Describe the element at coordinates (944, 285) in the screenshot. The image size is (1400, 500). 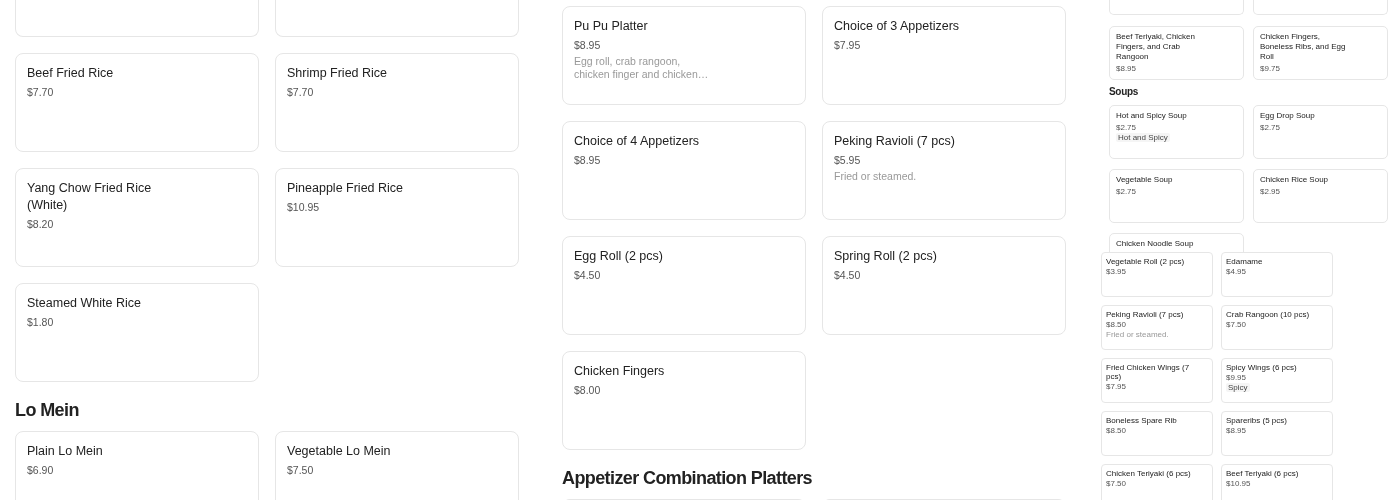
I see `menu-item-card: Spring Roll (2 pcs) $4.50` at that location.